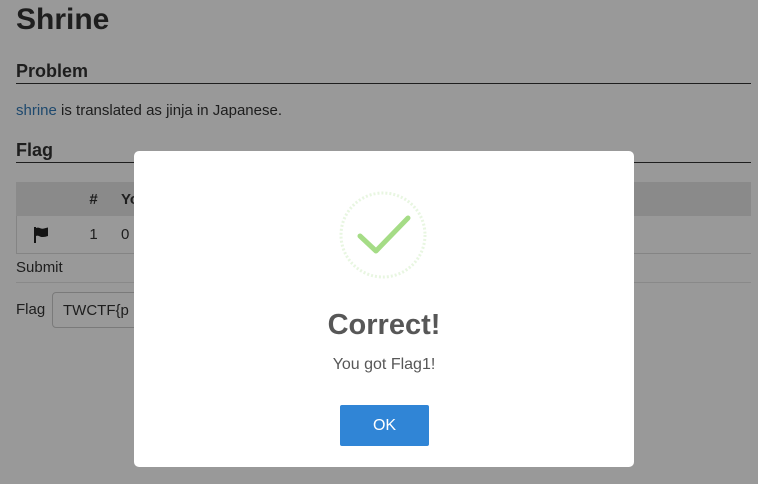  What do you see at coordinates (384, 325) in the screenshot?
I see `modal-title: Correct!` at bounding box center [384, 325].